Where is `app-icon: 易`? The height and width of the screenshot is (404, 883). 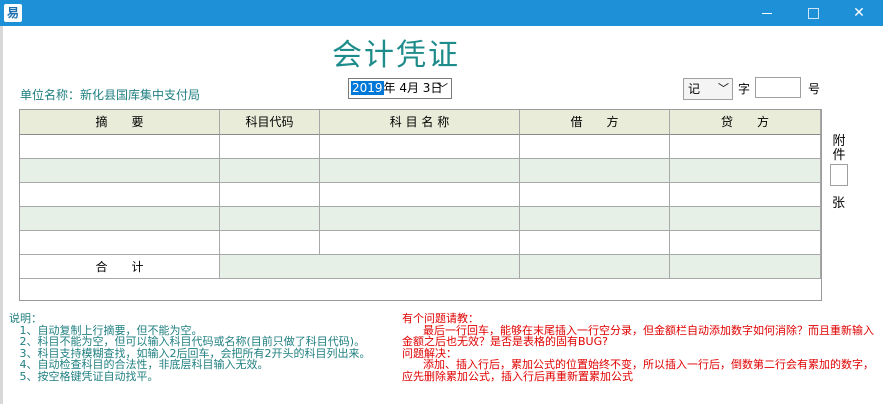 app-icon: 易 is located at coordinates (13, 13).